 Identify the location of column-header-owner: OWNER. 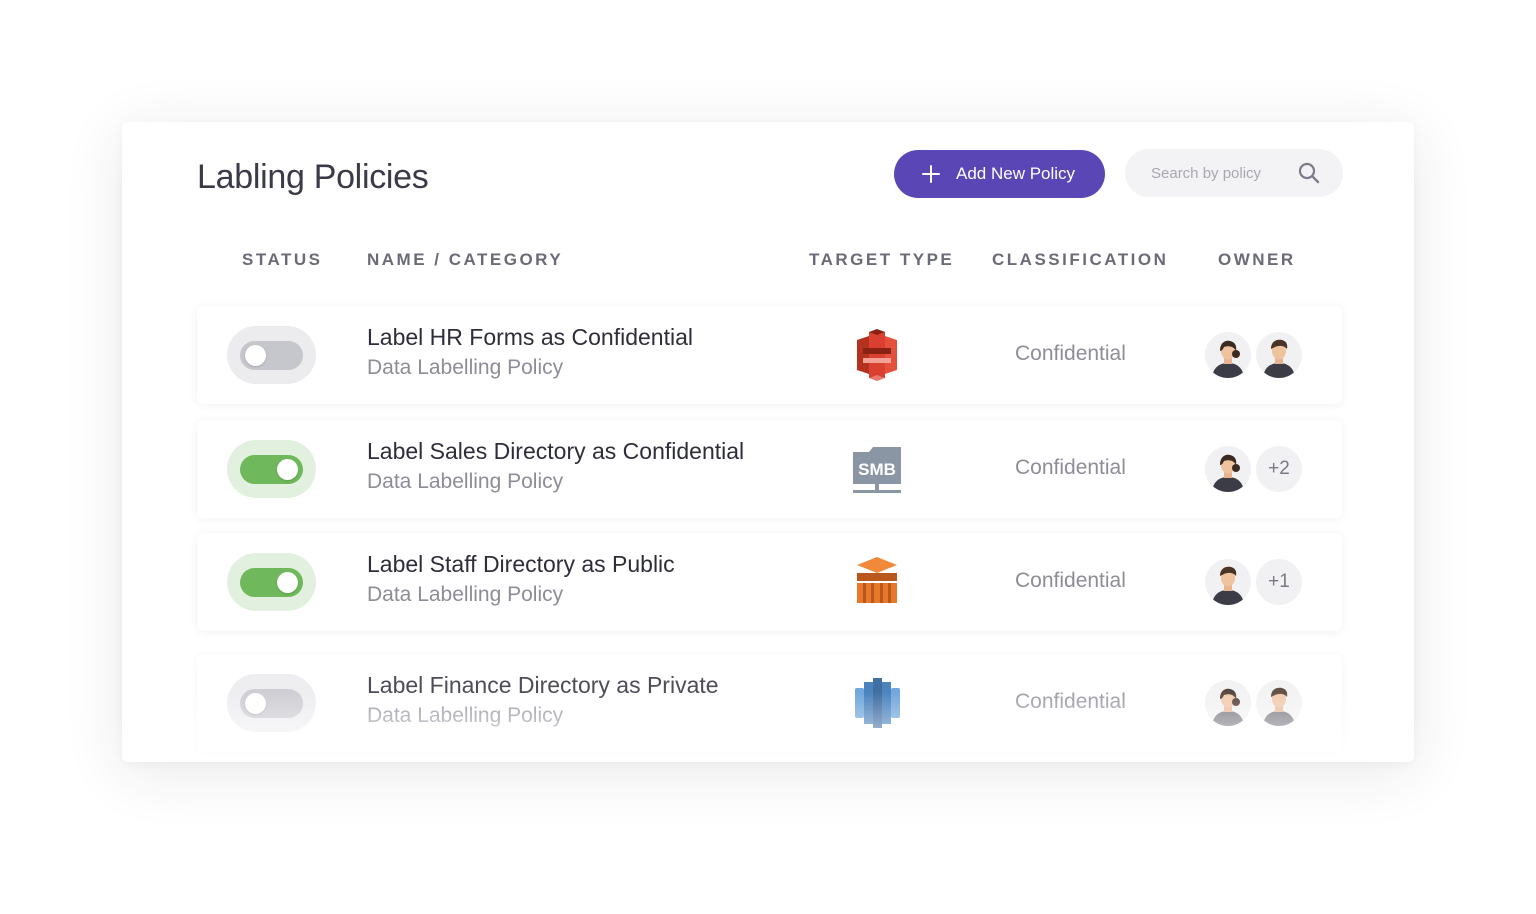
(1257, 260).